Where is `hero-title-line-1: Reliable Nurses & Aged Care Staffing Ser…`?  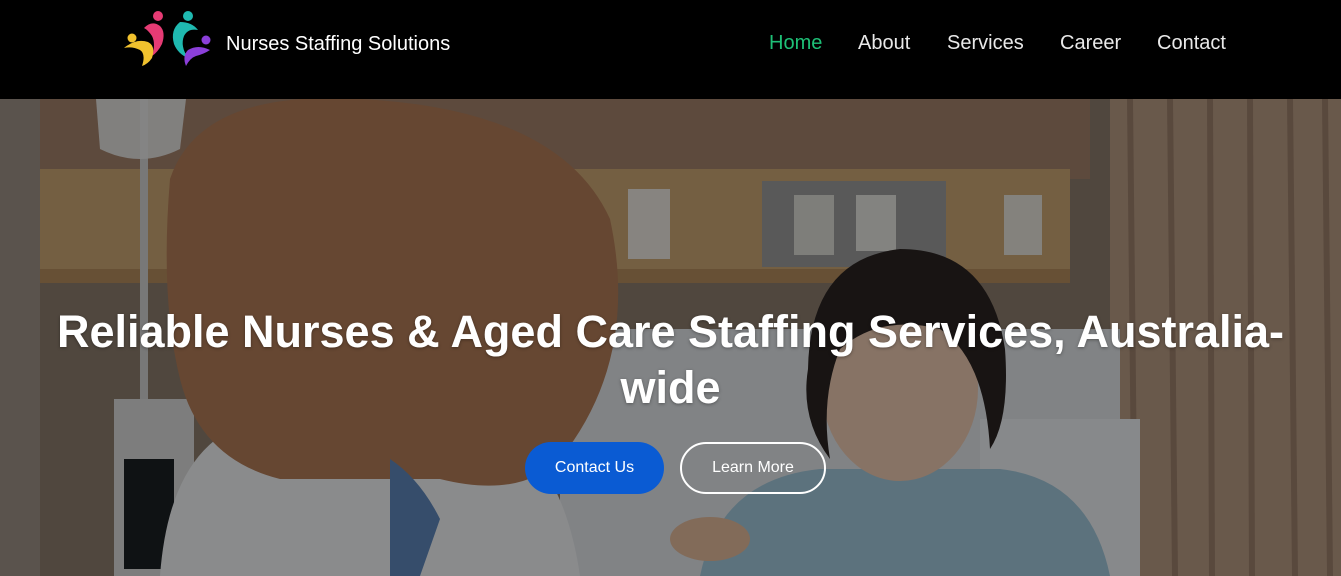 hero-title-line-1: Reliable Nurses & Aged Care Staffing Ser… is located at coordinates (670, 331).